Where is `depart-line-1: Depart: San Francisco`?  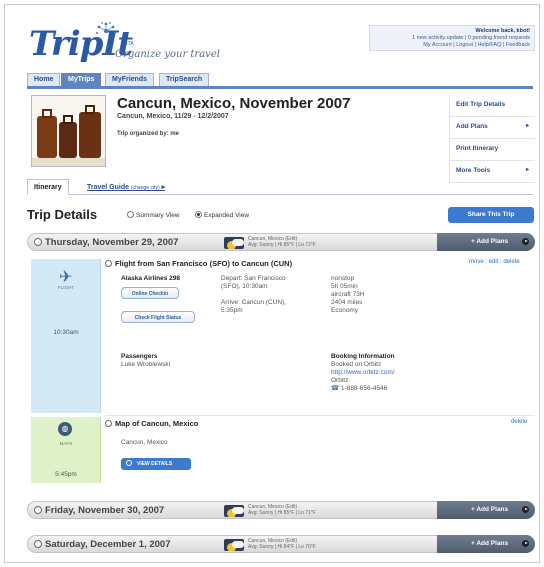 depart-line-1: Depart: San Francisco is located at coordinates (253, 278).